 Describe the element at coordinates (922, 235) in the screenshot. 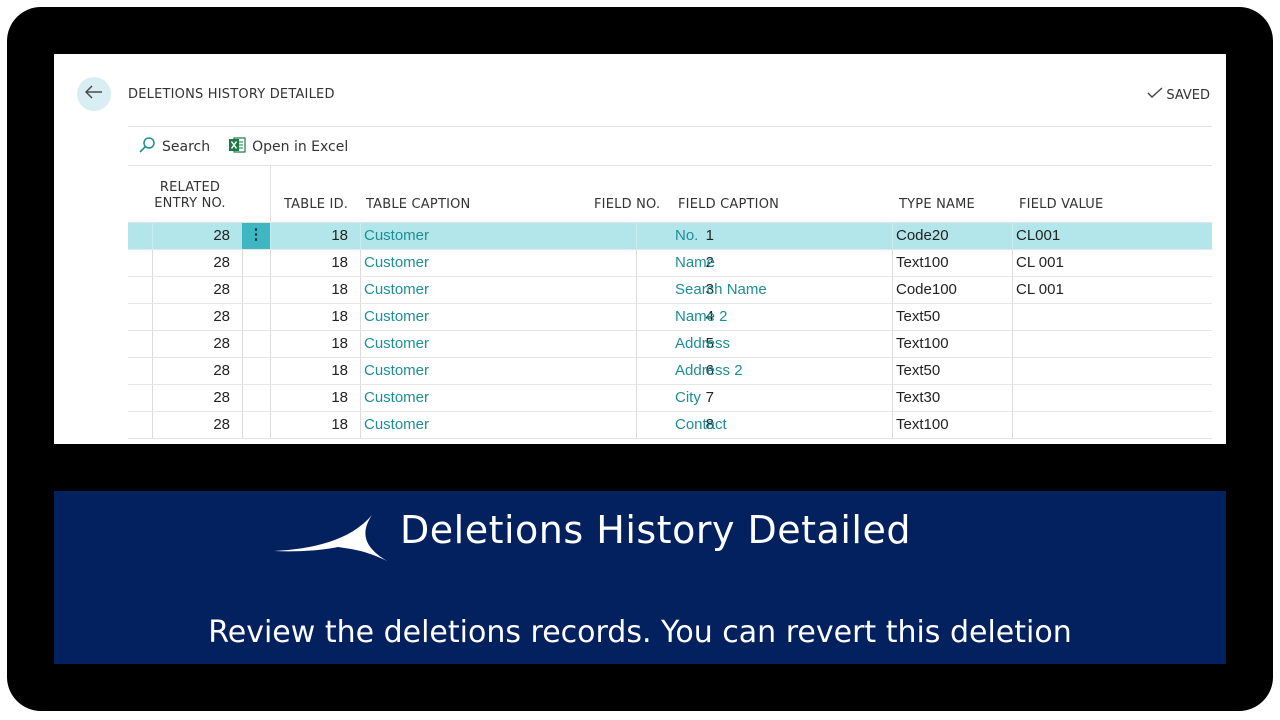

I see `cell-type-name: Code20` at that location.